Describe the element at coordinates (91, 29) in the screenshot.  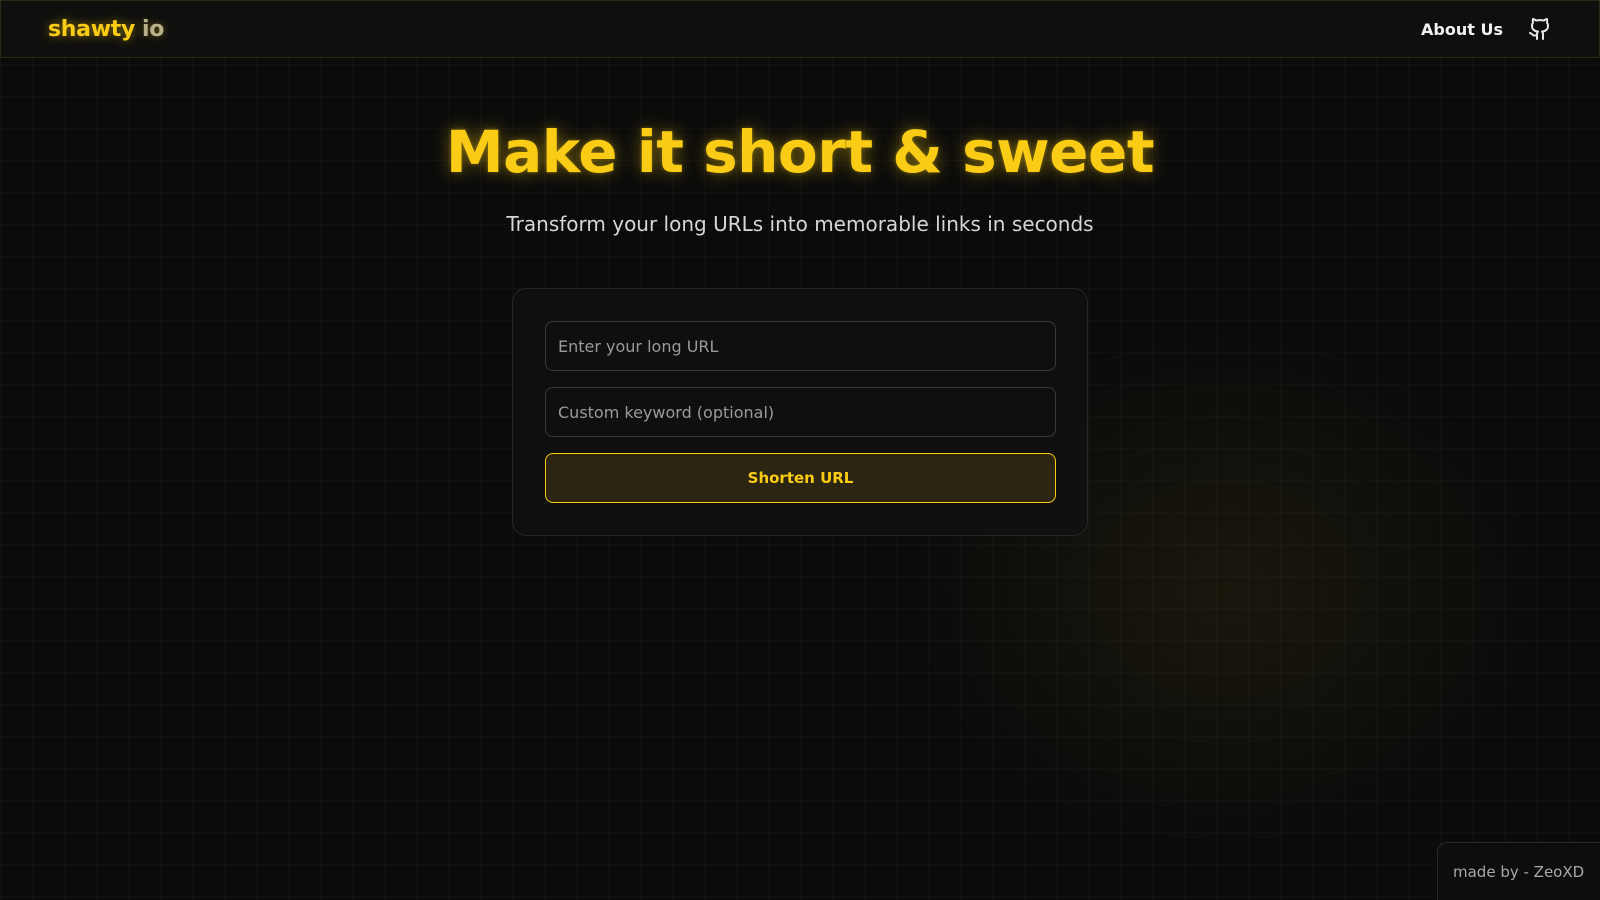
I see `brand-name: shawty` at that location.